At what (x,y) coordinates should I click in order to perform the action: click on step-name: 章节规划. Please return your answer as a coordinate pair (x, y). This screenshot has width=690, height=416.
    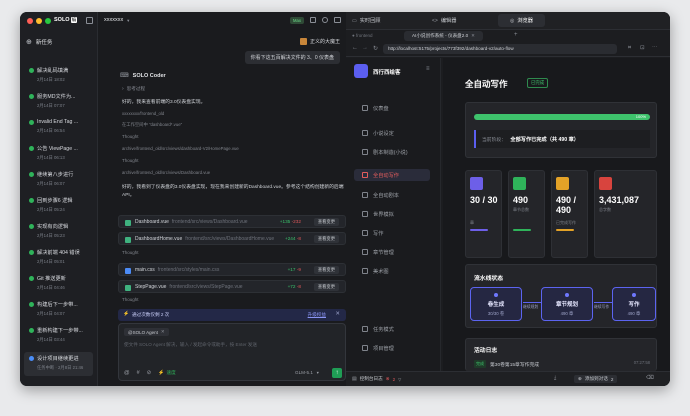
    Looking at the image, I should click on (566, 305).